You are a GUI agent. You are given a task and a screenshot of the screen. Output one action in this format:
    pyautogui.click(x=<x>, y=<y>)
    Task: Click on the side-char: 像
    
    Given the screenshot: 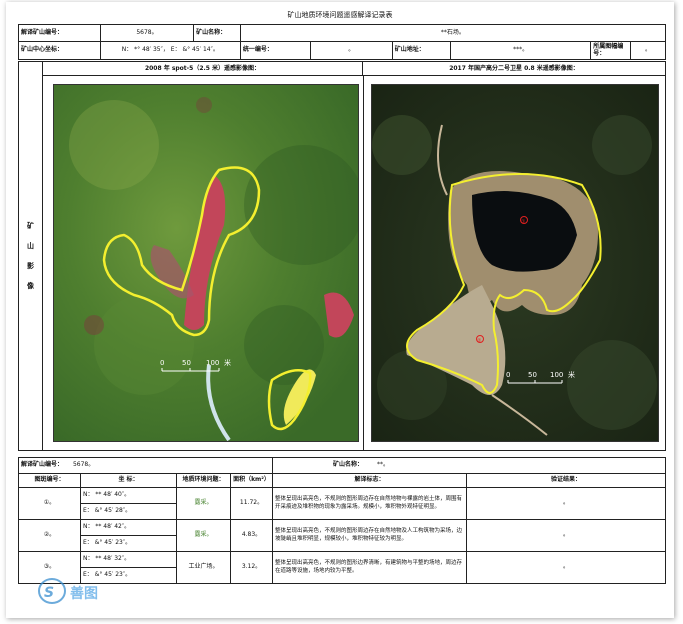 What is the action you would take?
    pyautogui.click(x=30, y=286)
    